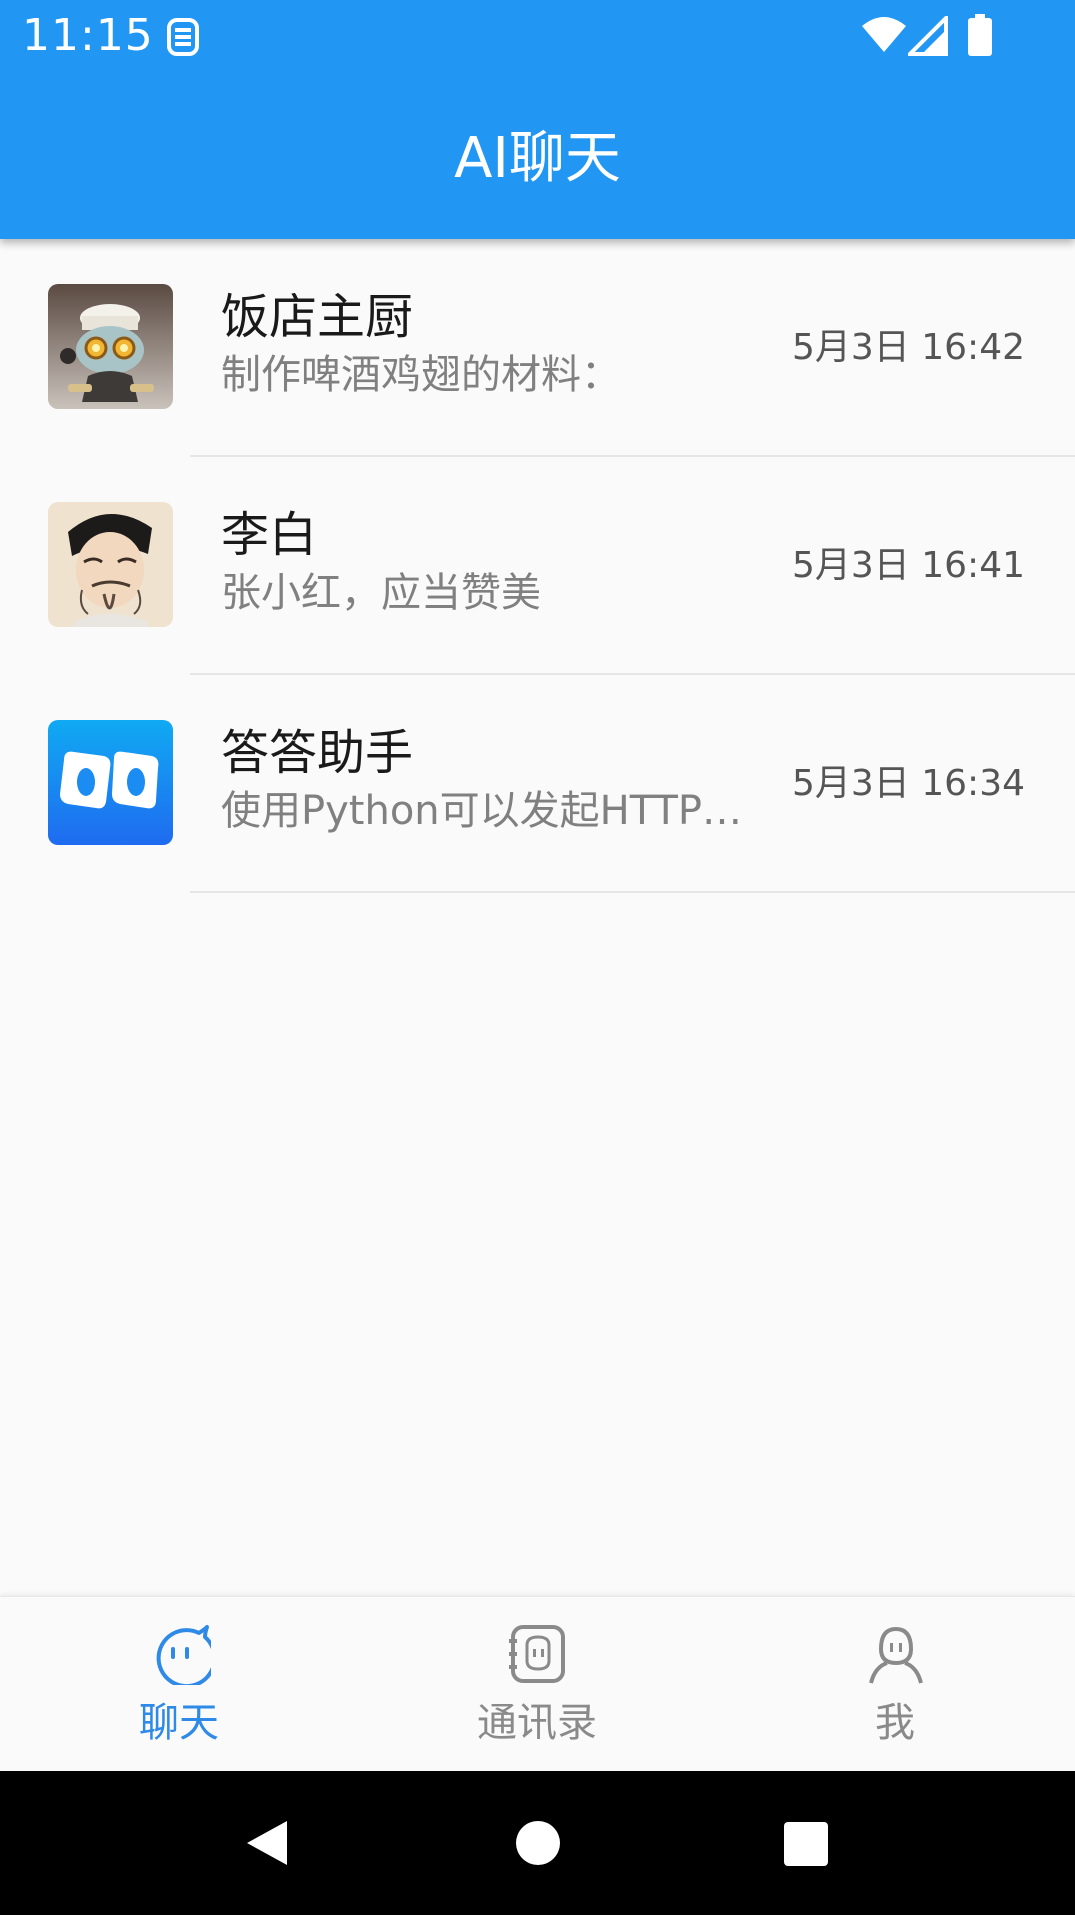 The width and height of the screenshot is (1075, 1915). I want to click on system-nav-bar, so click(537, 1843).